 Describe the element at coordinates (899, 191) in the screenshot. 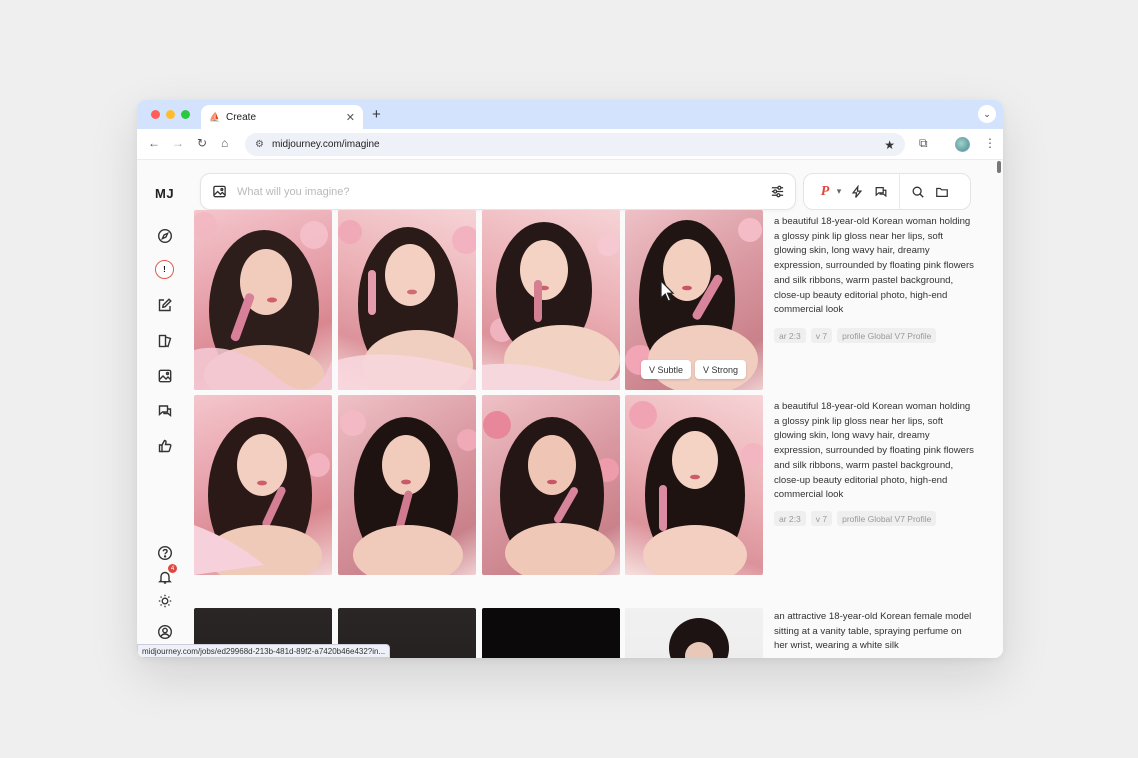

I see `tools-divider` at that location.